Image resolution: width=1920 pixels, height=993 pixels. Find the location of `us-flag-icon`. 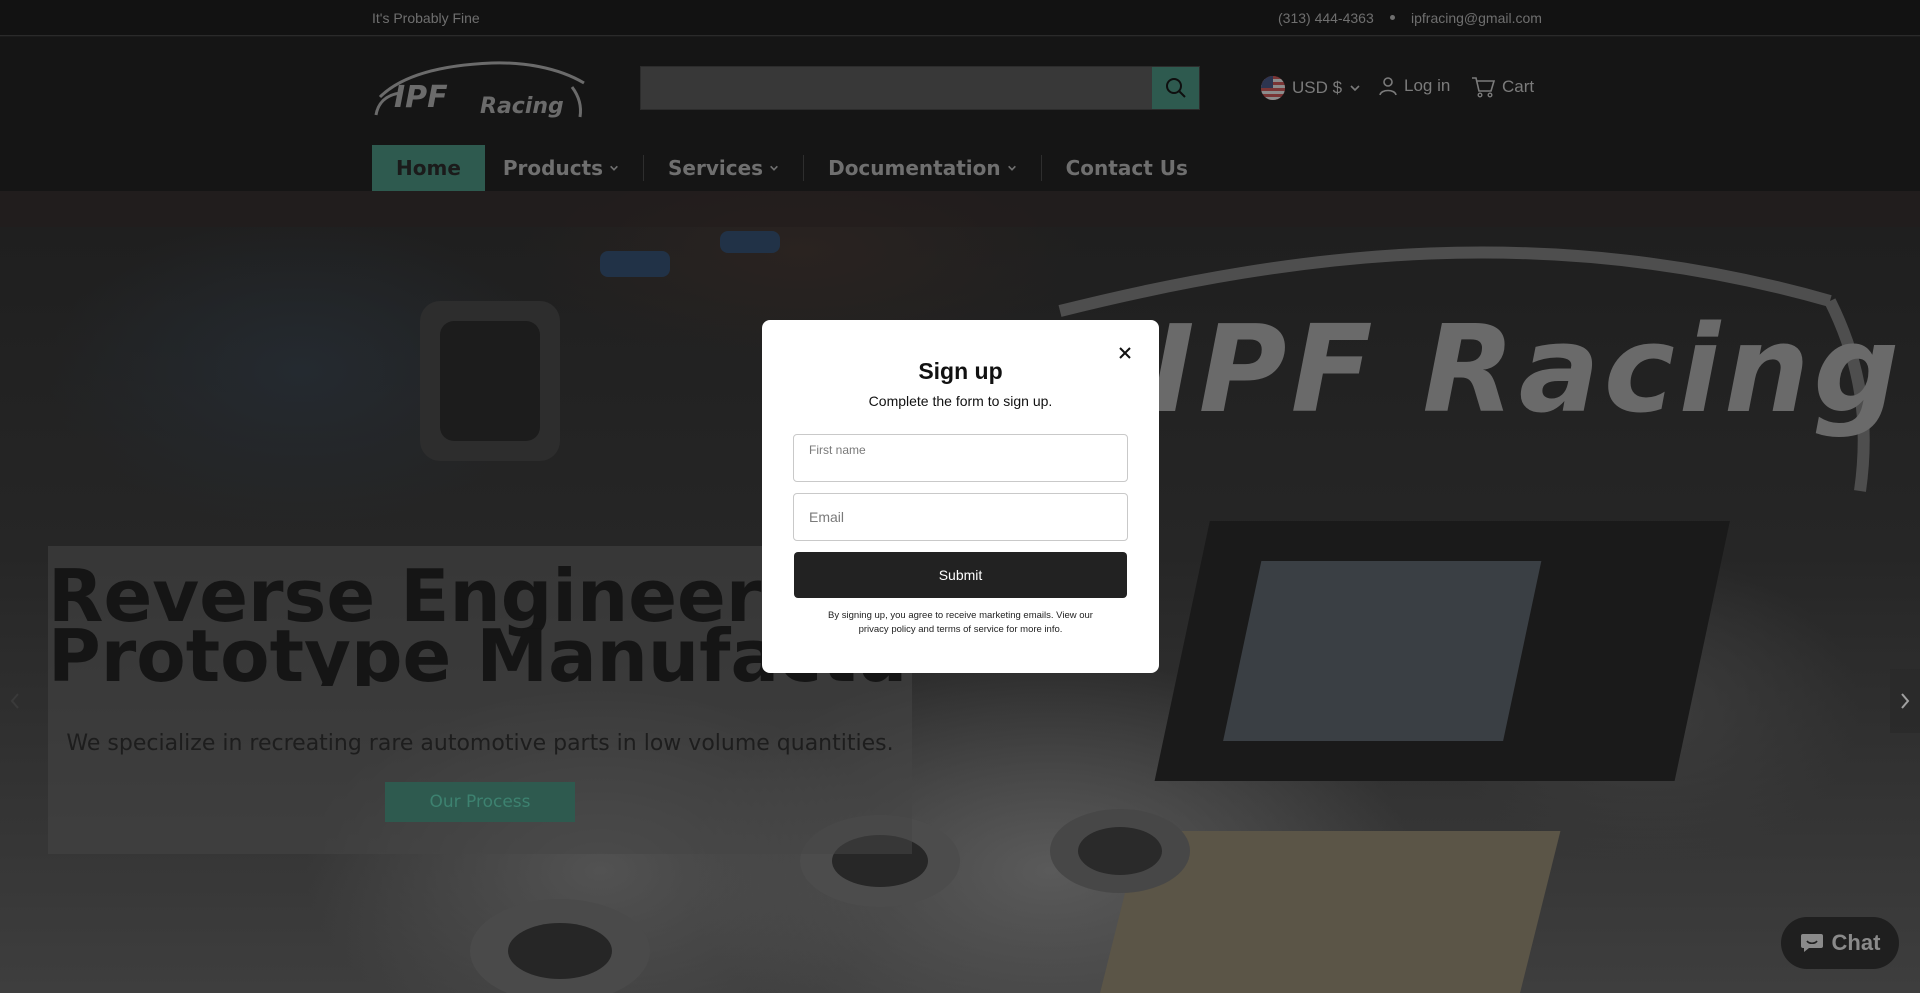

us-flag-icon is located at coordinates (1273, 88).